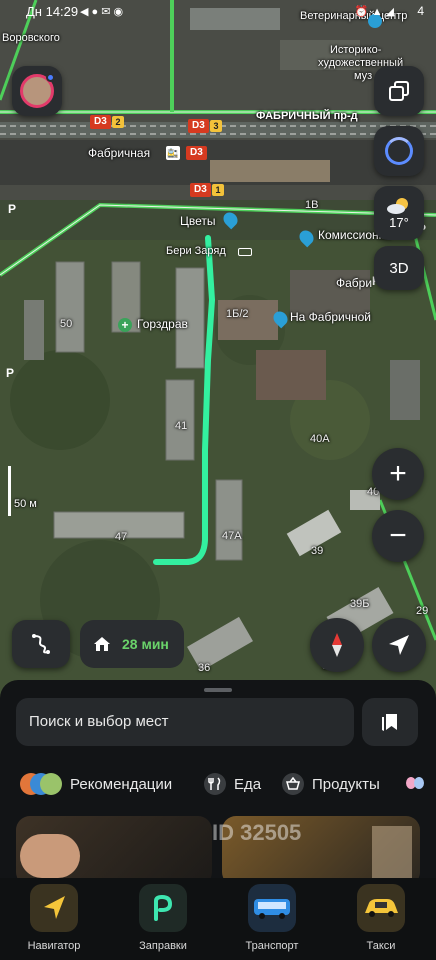 The image size is (436, 960). I want to click on category-food: Еда, so click(232, 784).